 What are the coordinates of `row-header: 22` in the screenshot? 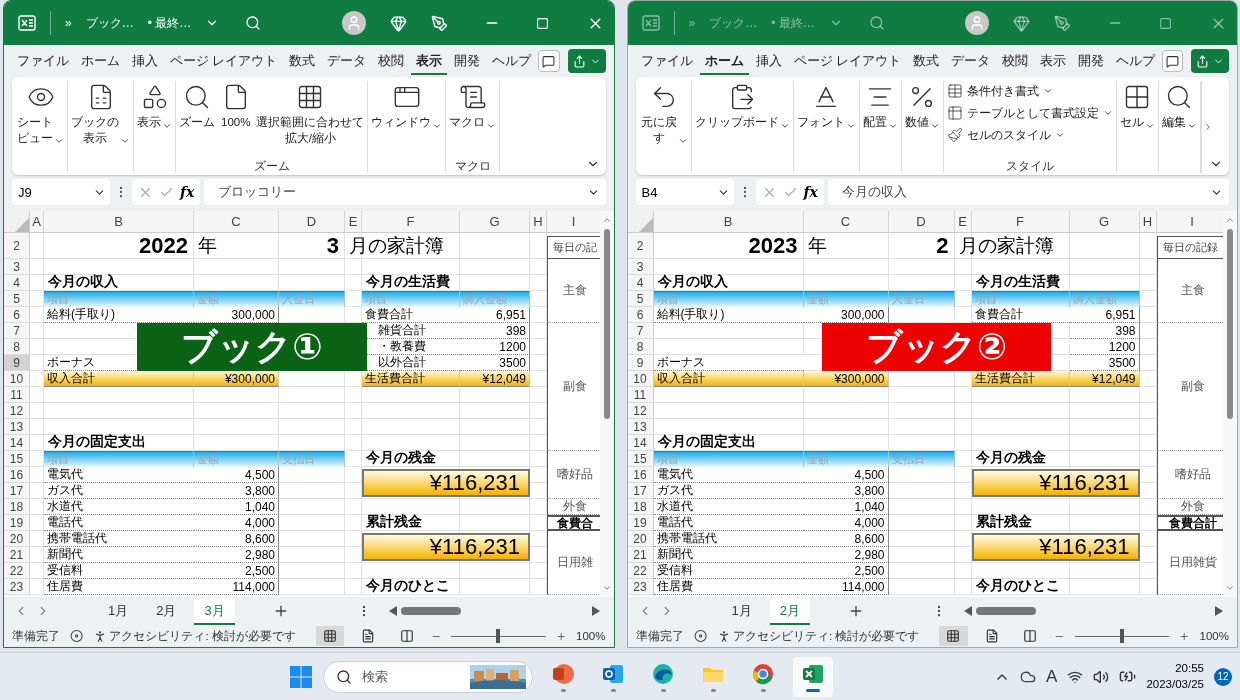 It's located at (17, 571).